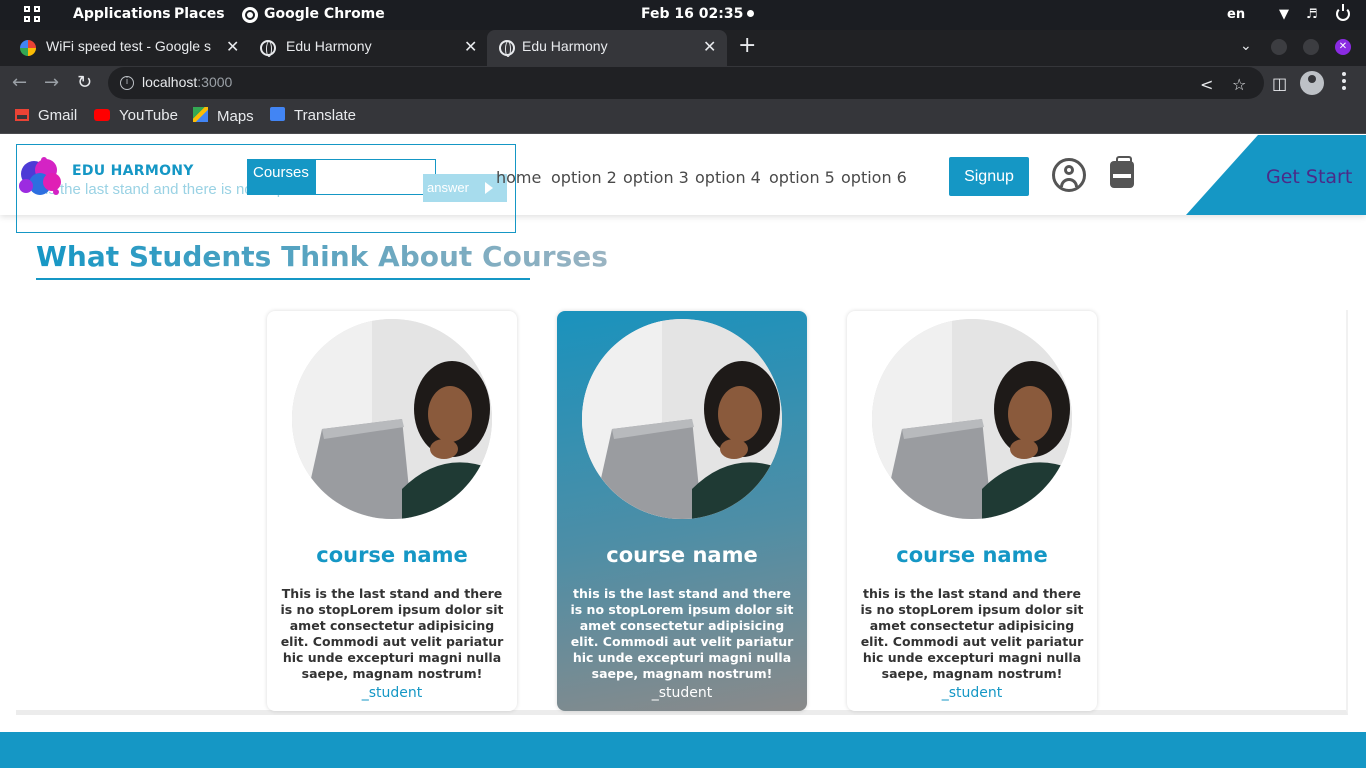  What do you see at coordinates (375, 177) in the screenshot?
I see `search-input` at bounding box center [375, 177].